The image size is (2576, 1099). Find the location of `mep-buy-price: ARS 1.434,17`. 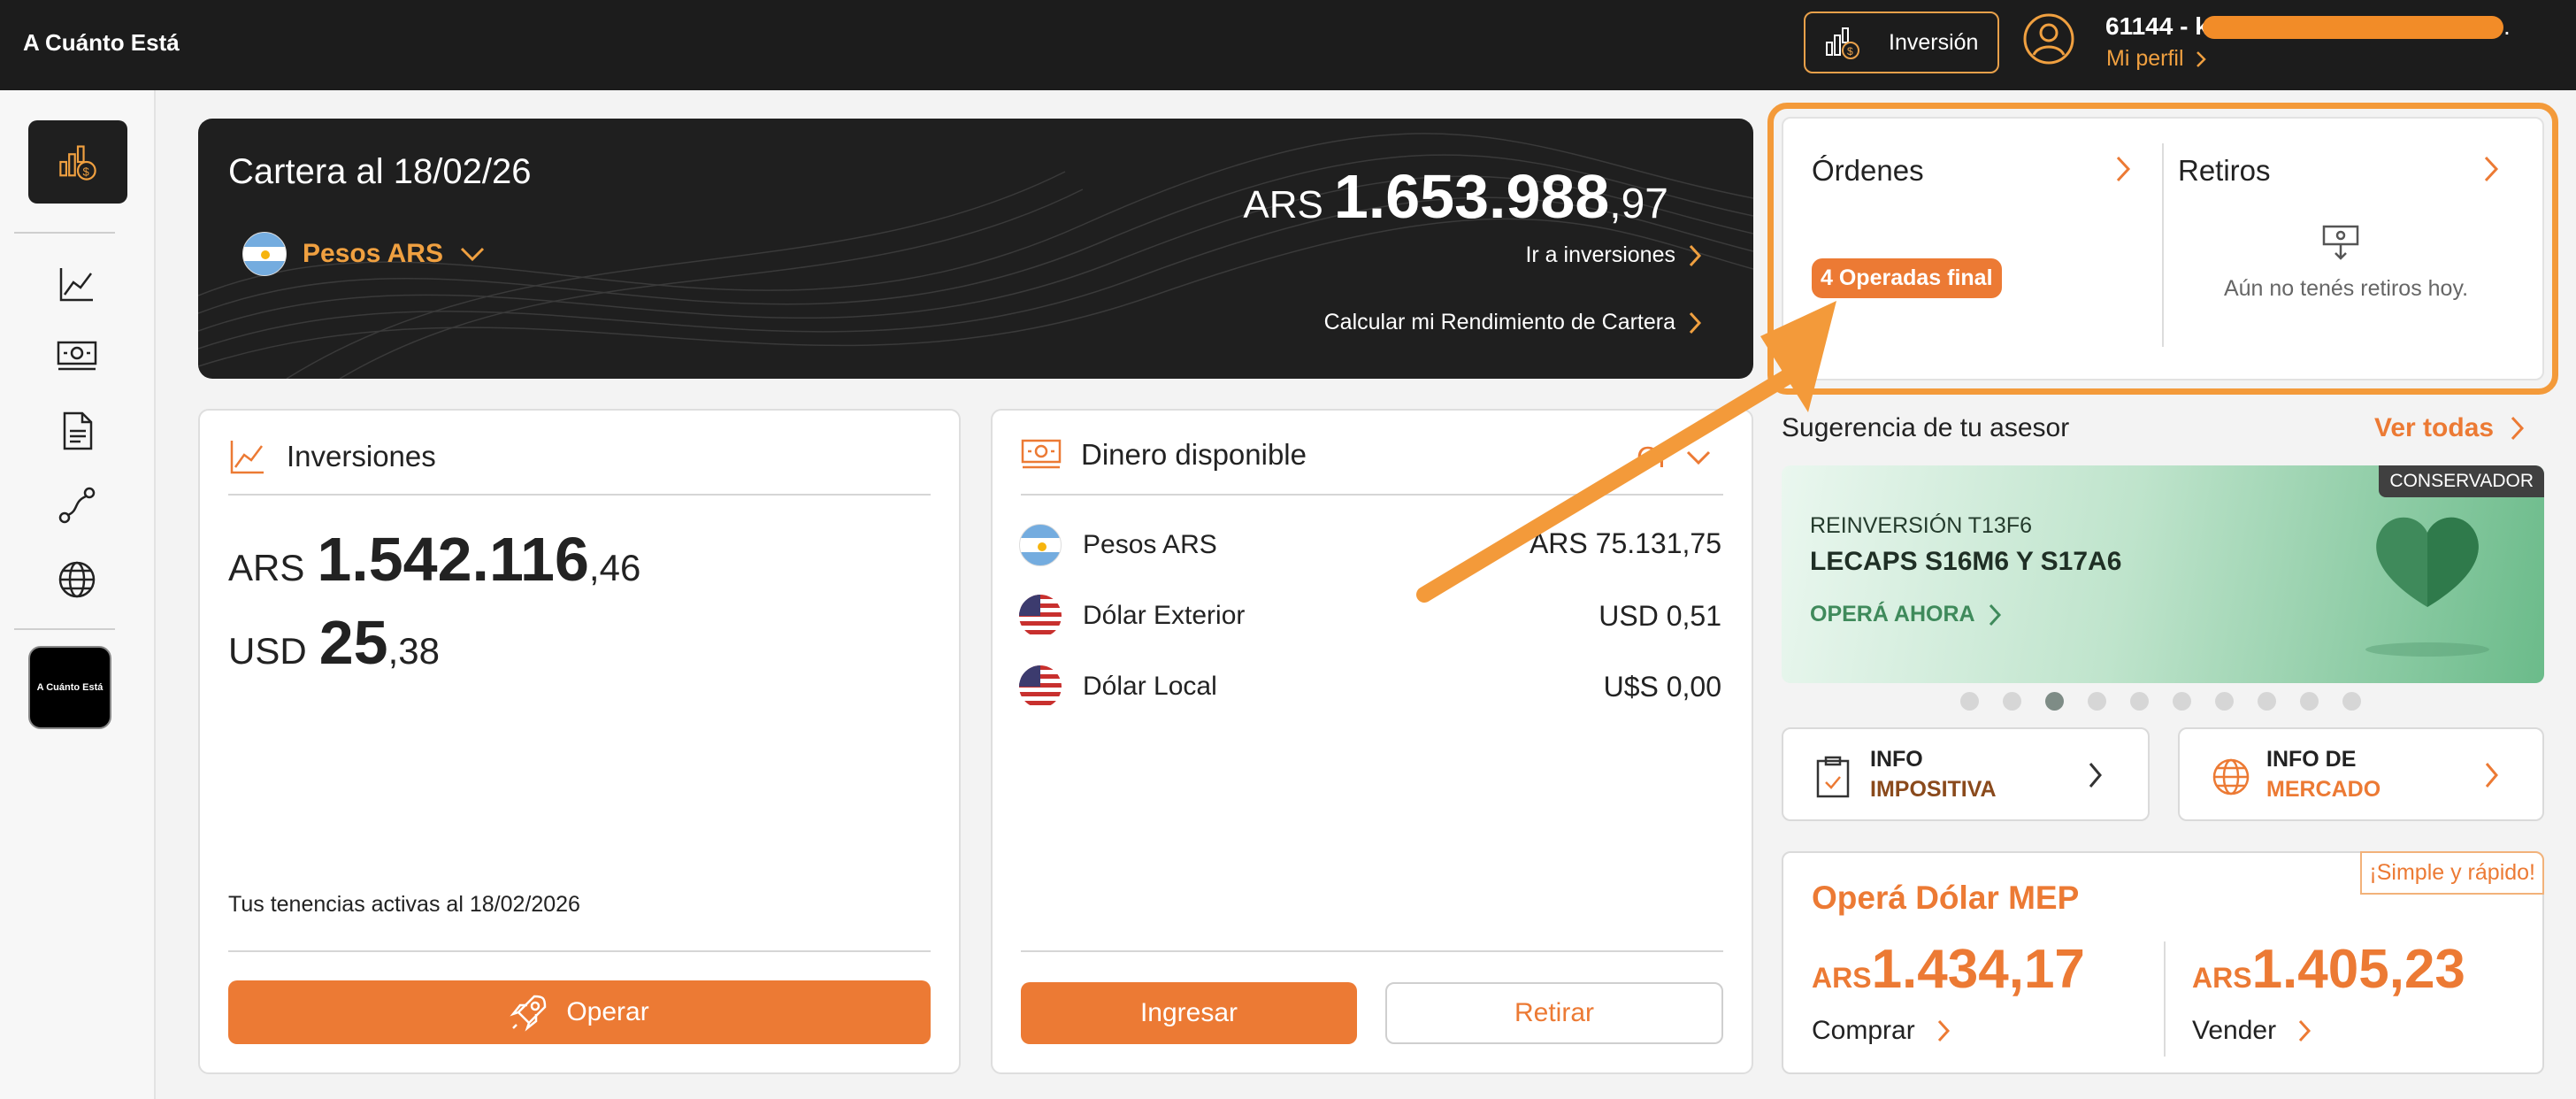

mep-buy-price: ARS 1.434,17 is located at coordinates (1948, 969).